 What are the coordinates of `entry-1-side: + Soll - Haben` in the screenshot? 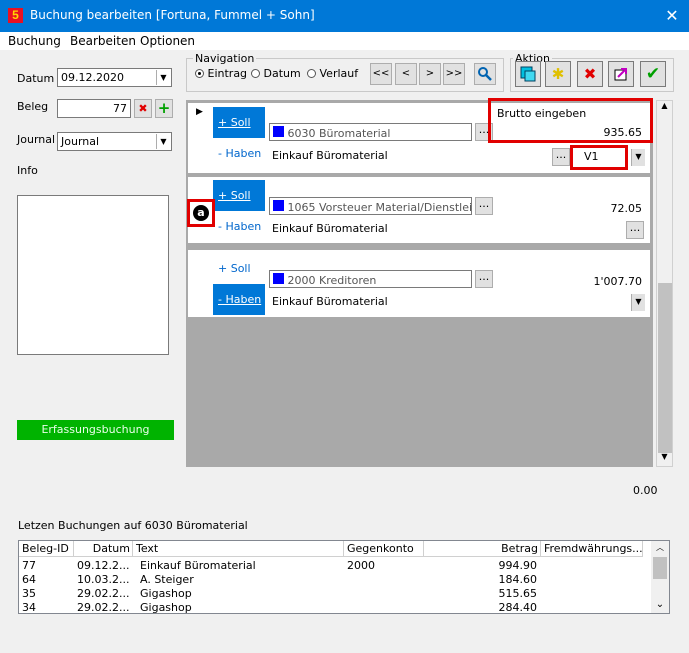 It's located at (239, 138).